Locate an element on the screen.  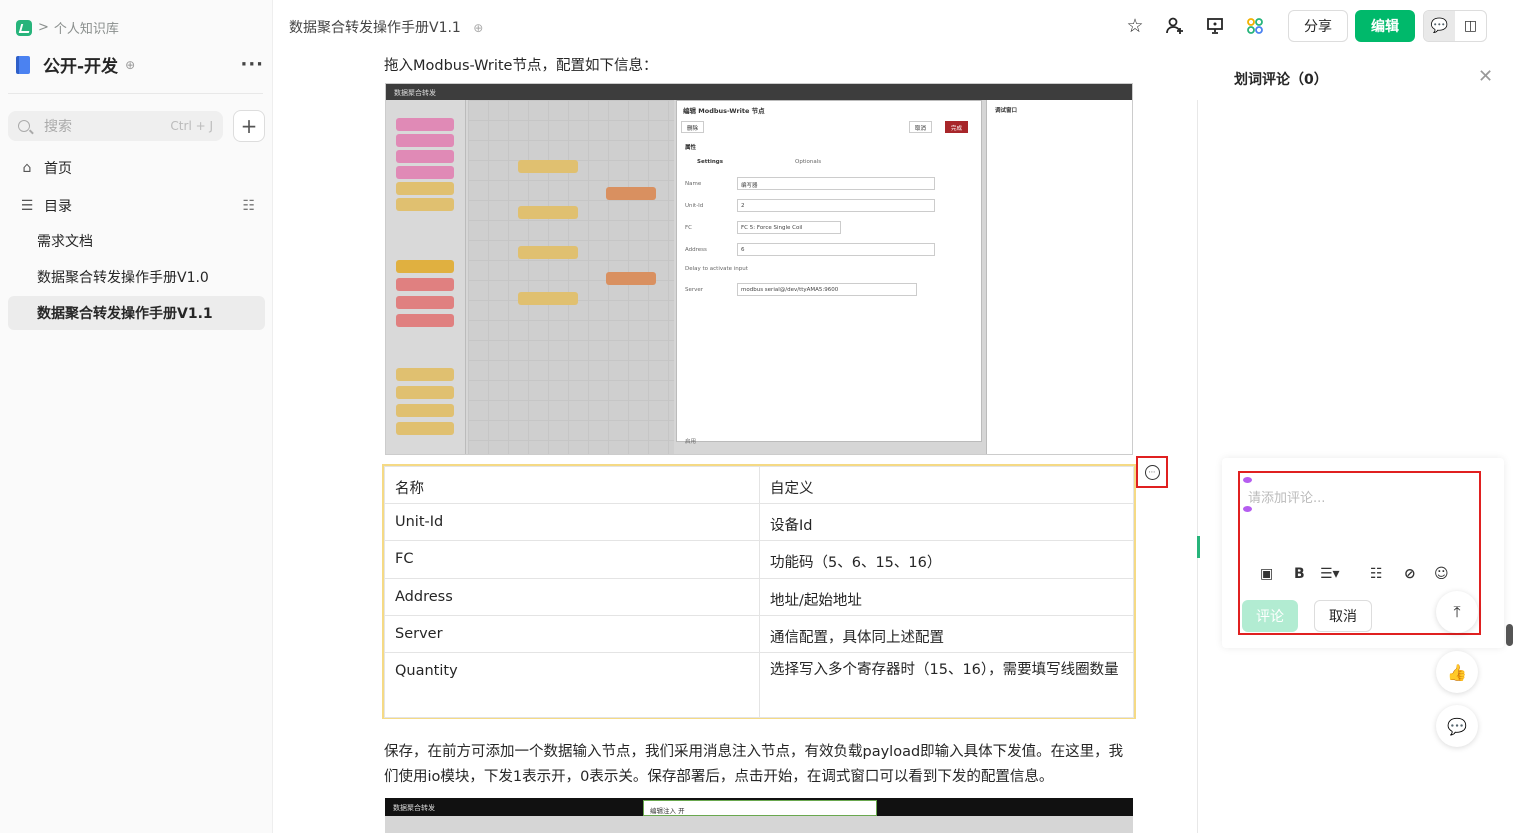
field-value: 2 is located at coordinates (836, 205).